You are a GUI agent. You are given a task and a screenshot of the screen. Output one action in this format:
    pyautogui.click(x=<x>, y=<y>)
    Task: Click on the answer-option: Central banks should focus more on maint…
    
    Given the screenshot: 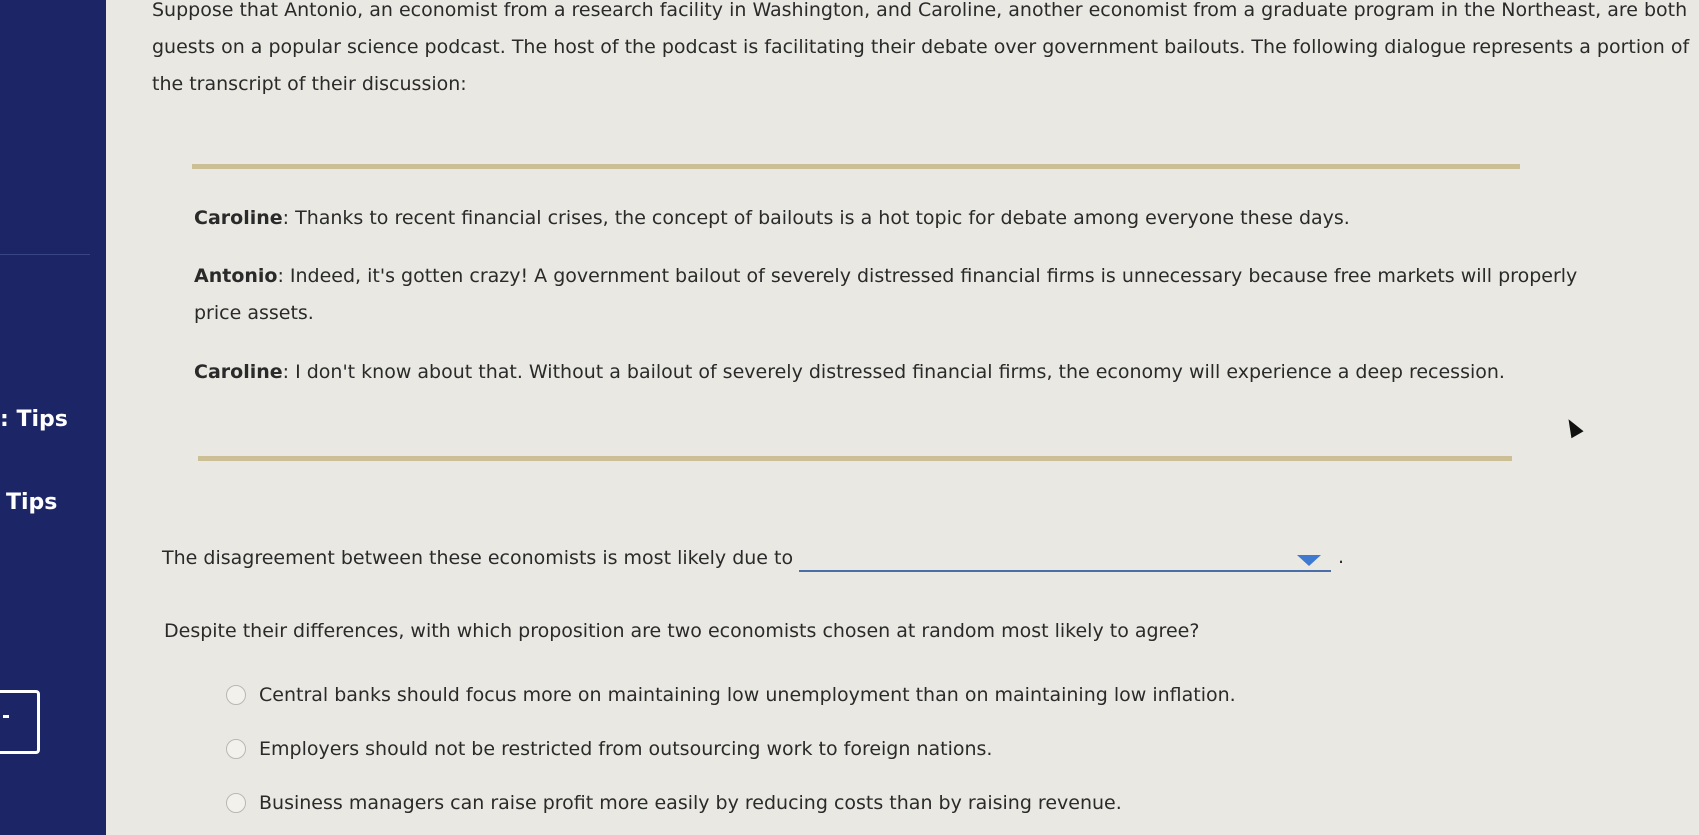 What is the action you would take?
    pyautogui.click(x=731, y=695)
    